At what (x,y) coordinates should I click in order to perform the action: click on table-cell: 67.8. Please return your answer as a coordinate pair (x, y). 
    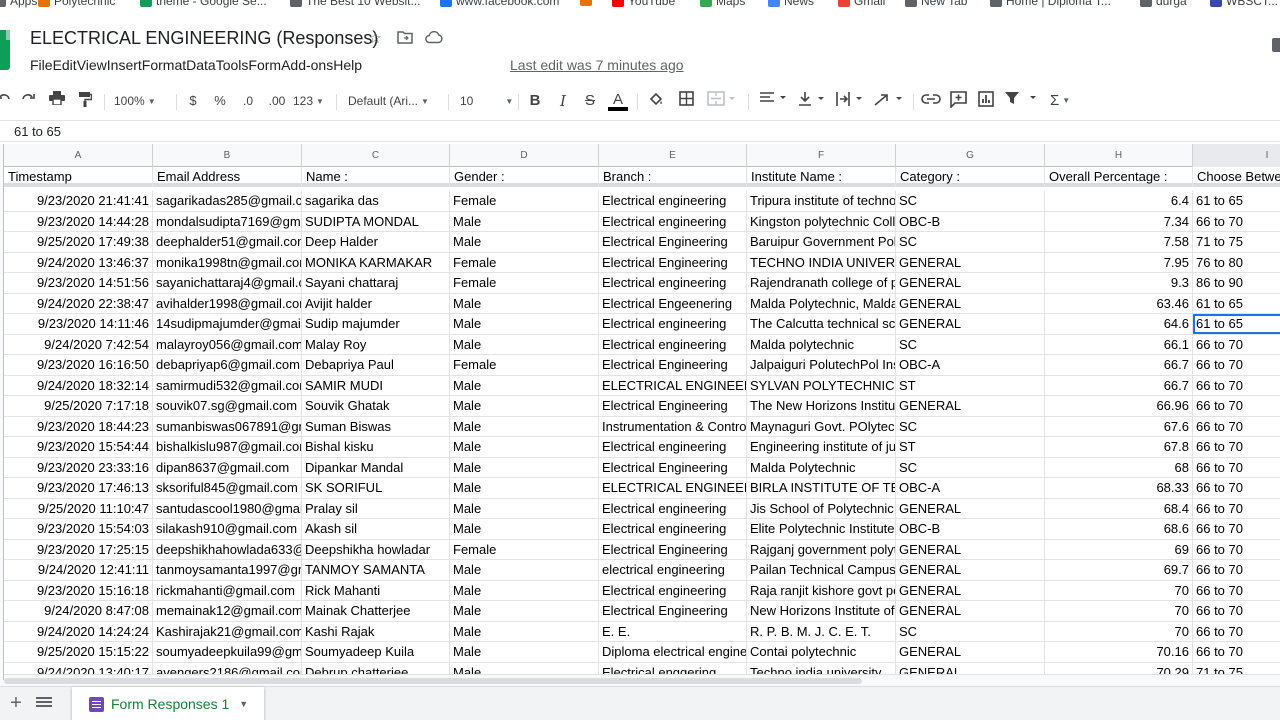
    Looking at the image, I should click on (1119, 447).